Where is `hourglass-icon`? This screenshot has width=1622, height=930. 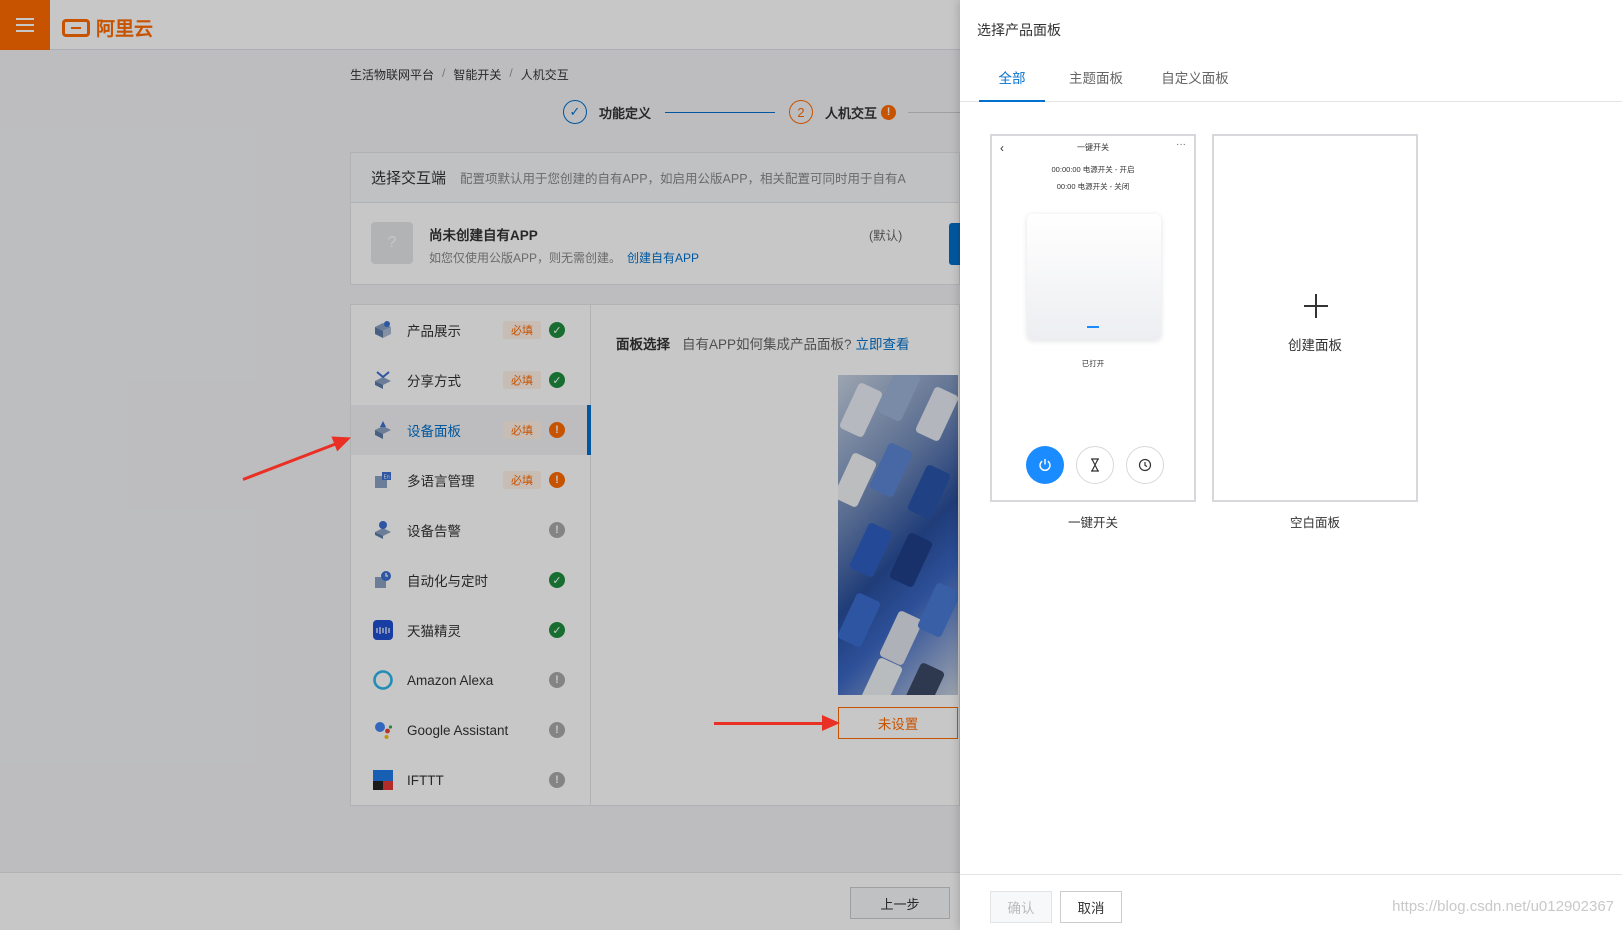 hourglass-icon is located at coordinates (1095, 465).